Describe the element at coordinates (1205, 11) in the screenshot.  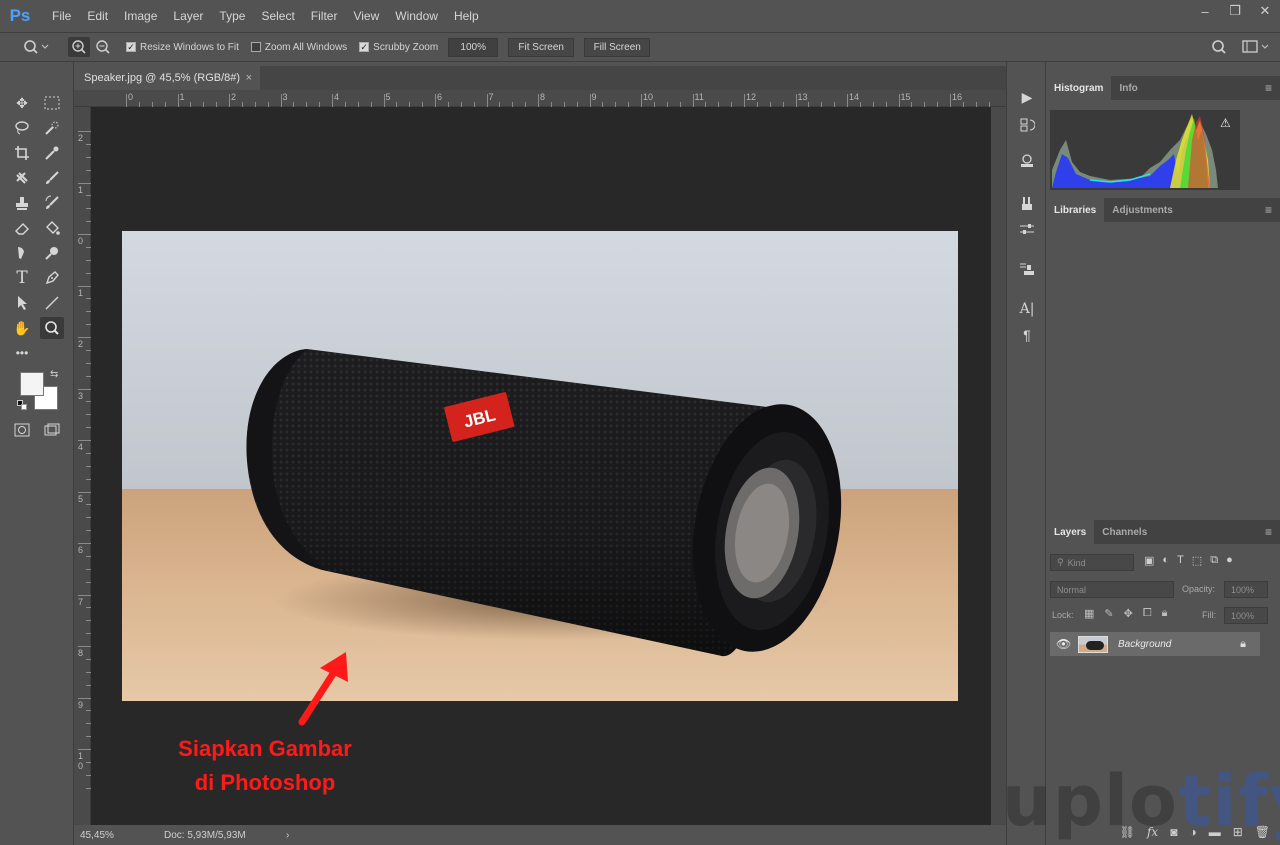
I see `minimize-button: –` at that location.